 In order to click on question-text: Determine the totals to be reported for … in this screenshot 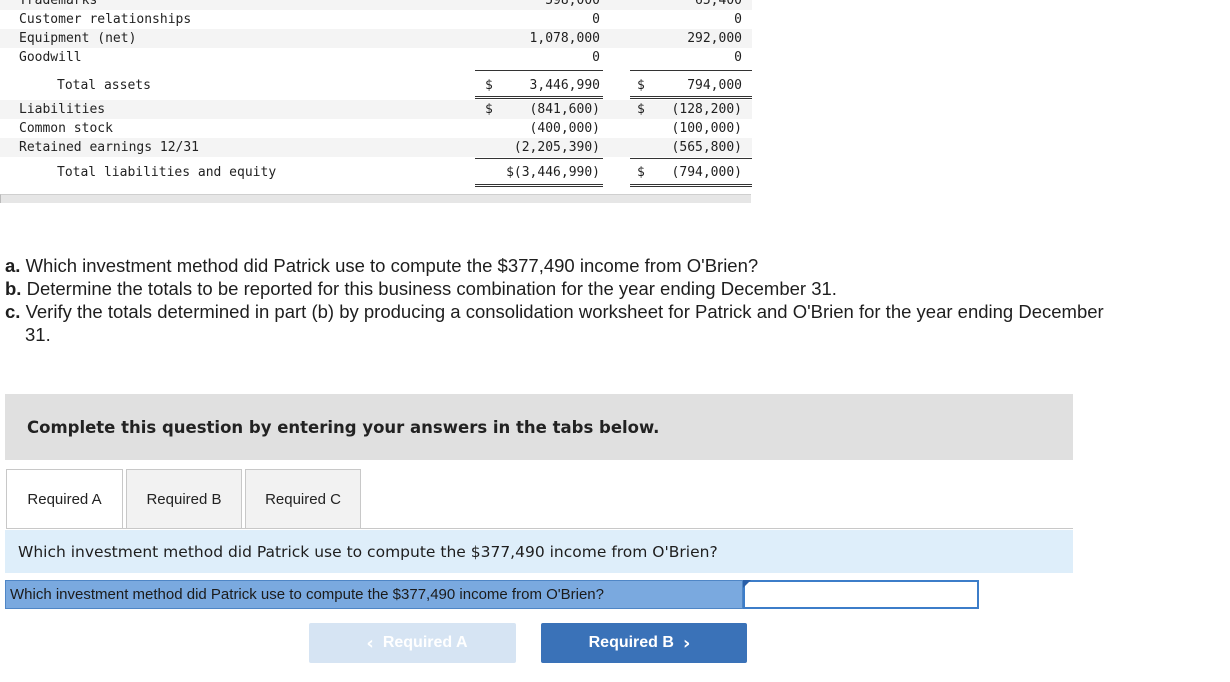, I will do `click(431, 288)`.